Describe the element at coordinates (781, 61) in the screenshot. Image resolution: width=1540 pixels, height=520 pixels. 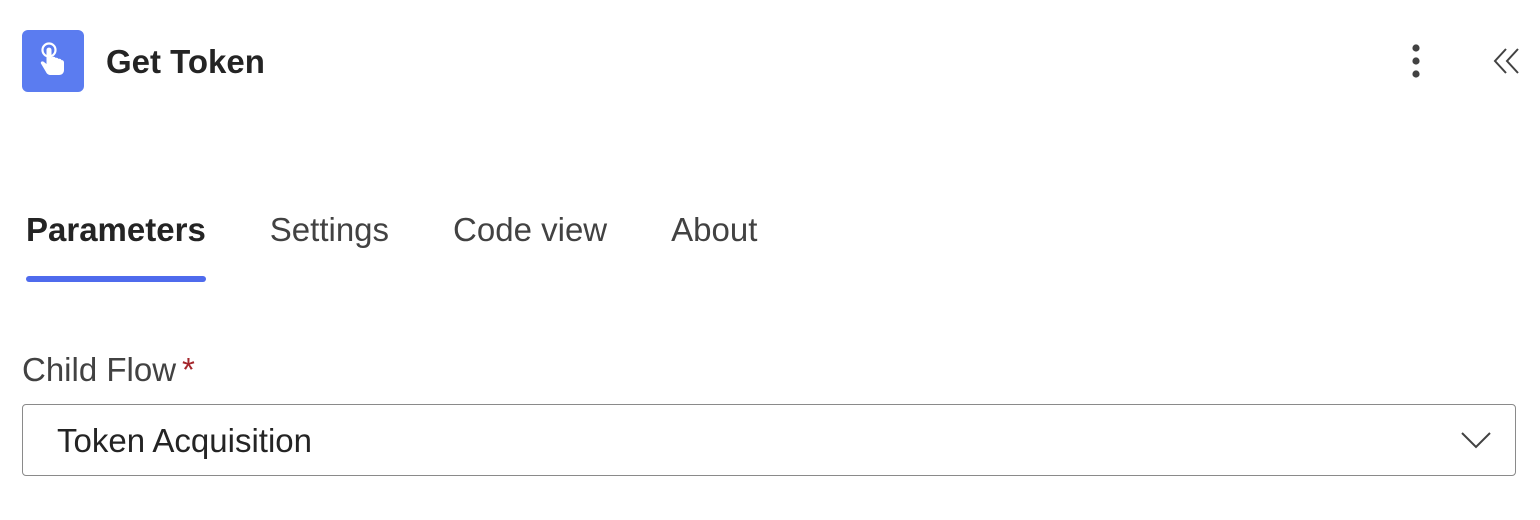
I see `header: Get Token` at that location.